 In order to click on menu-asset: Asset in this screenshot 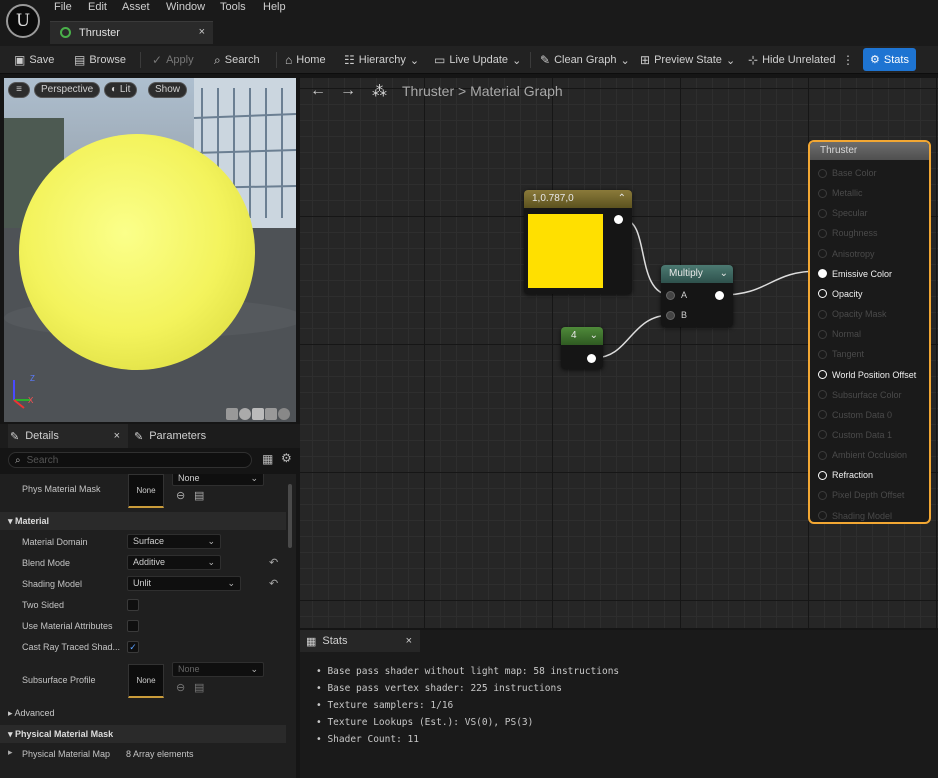, I will do `click(136, 7)`.